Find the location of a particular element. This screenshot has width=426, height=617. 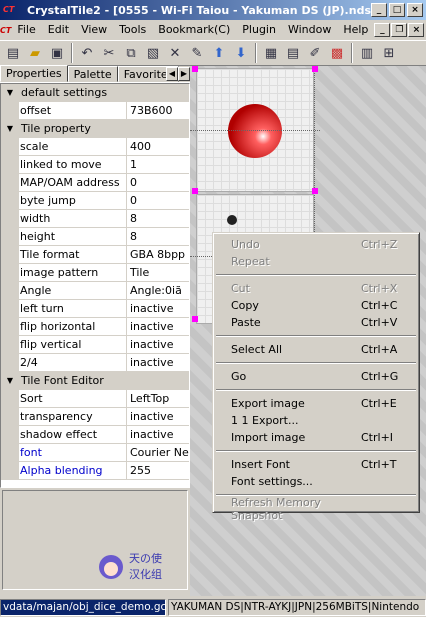

menu-help: Help is located at coordinates (355, 30).